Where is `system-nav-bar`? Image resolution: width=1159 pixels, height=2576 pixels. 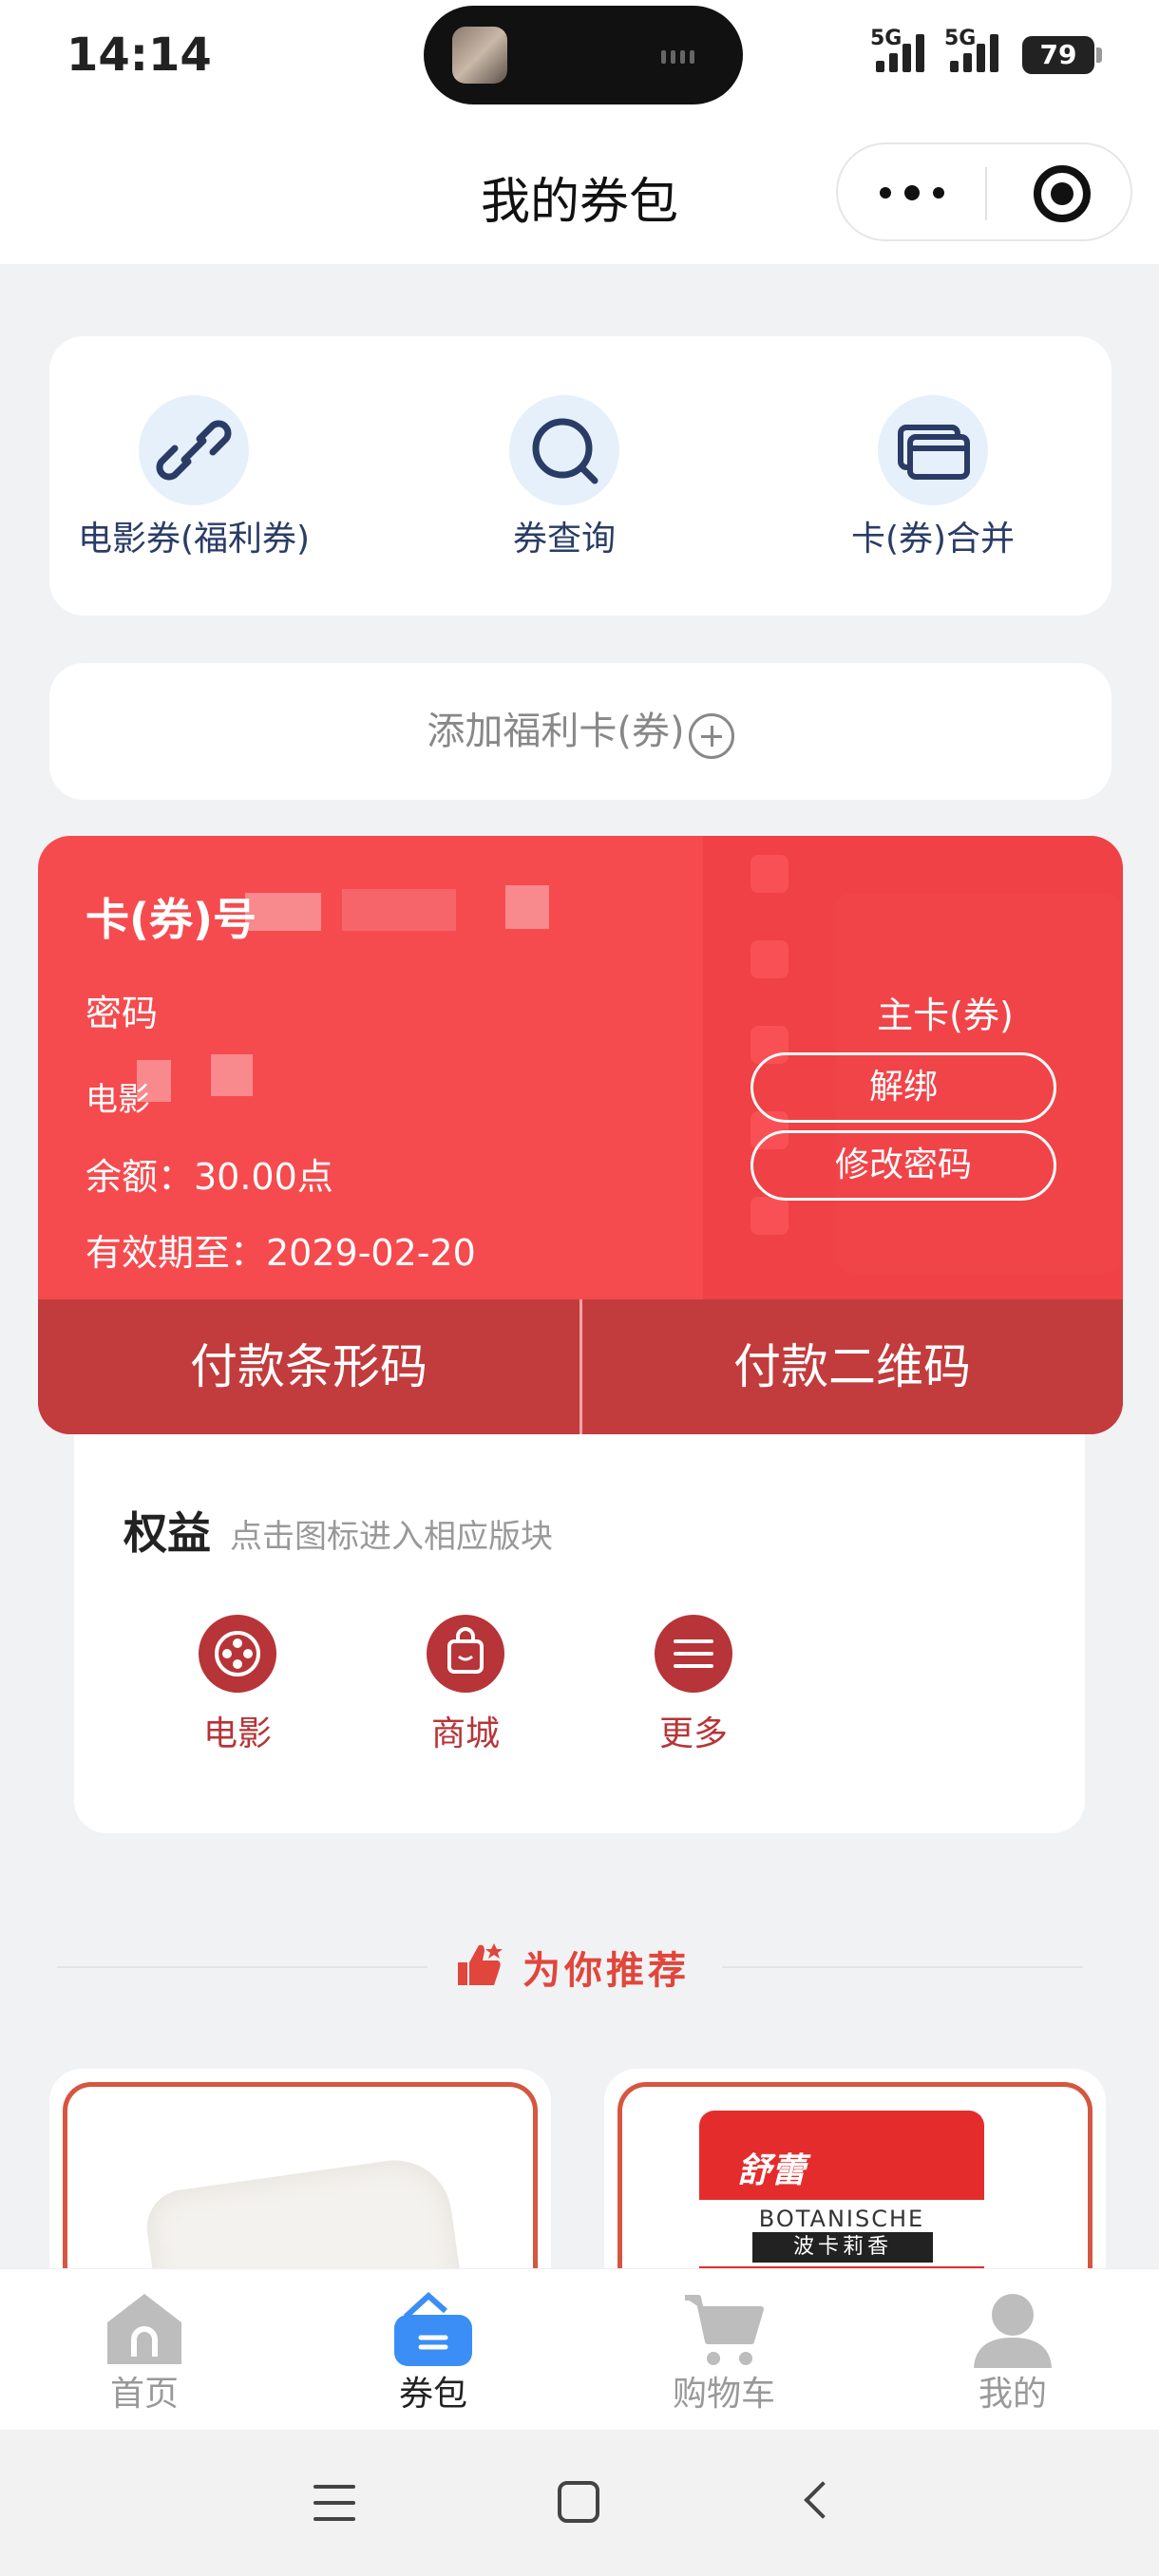 system-nav-bar is located at coordinates (579, 2503).